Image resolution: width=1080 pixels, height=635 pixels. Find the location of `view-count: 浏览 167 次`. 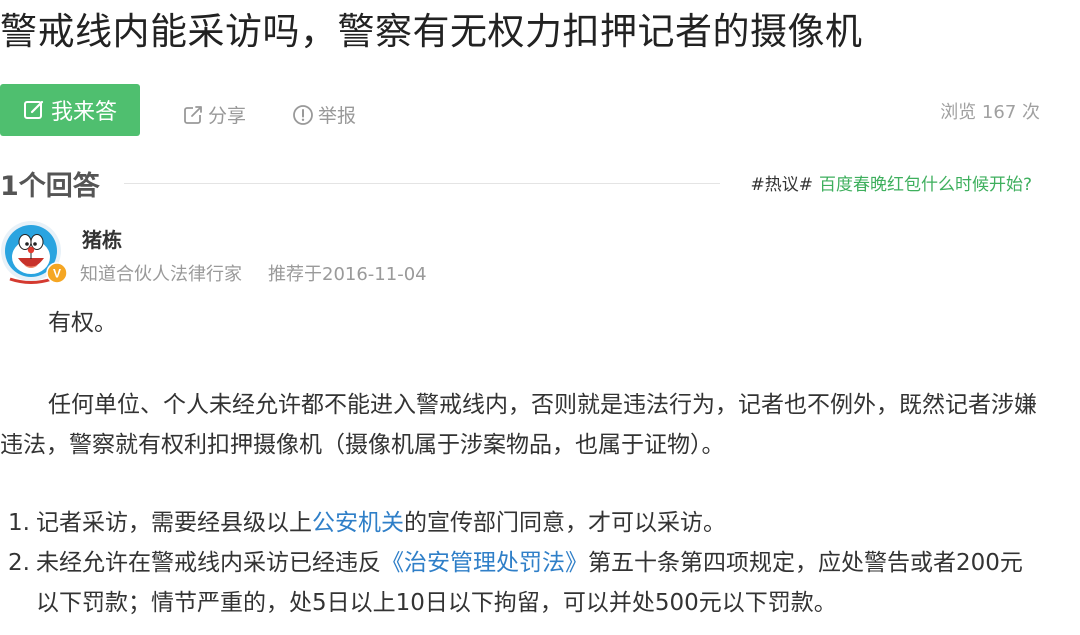

view-count: 浏览 167 次 is located at coordinates (990, 112).